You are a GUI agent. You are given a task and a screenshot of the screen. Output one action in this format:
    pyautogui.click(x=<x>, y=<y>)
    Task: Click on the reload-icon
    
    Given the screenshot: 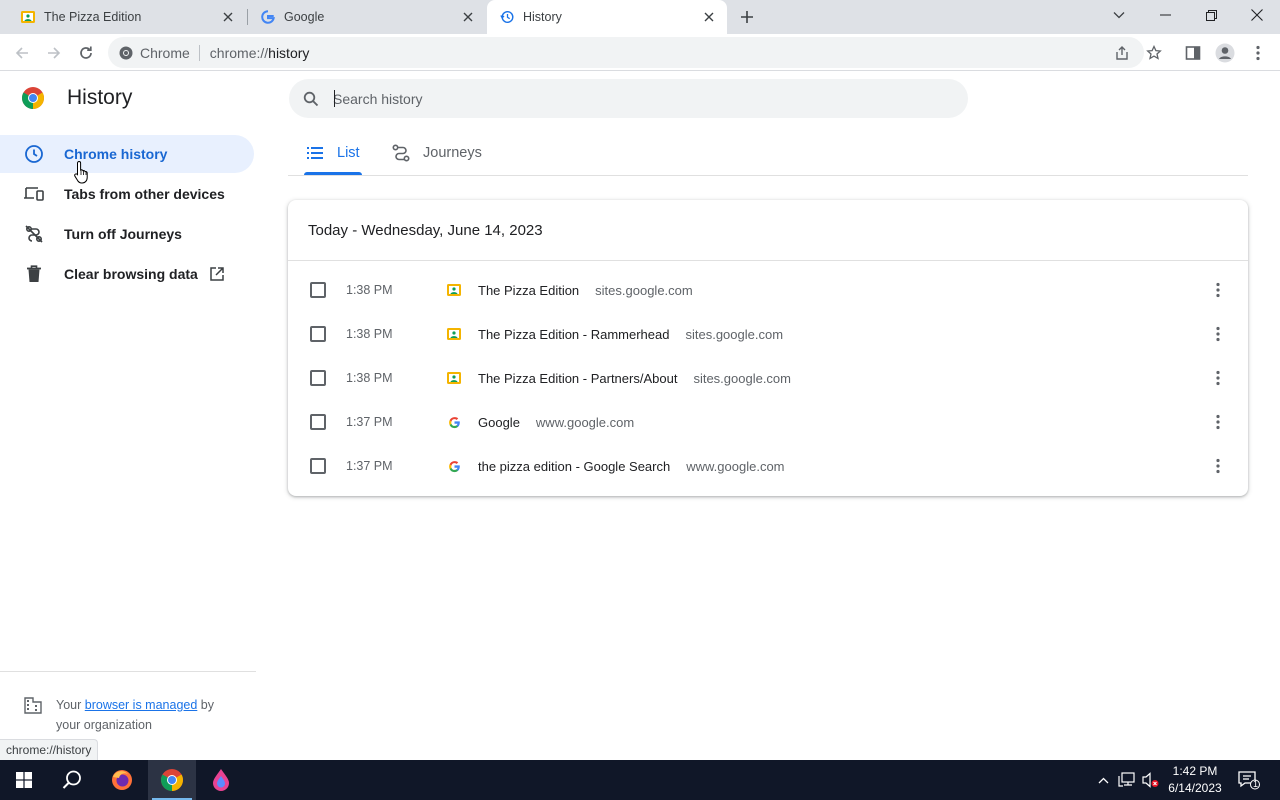 What is the action you would take?
    pyautogui.click(x=86, y=52)
    